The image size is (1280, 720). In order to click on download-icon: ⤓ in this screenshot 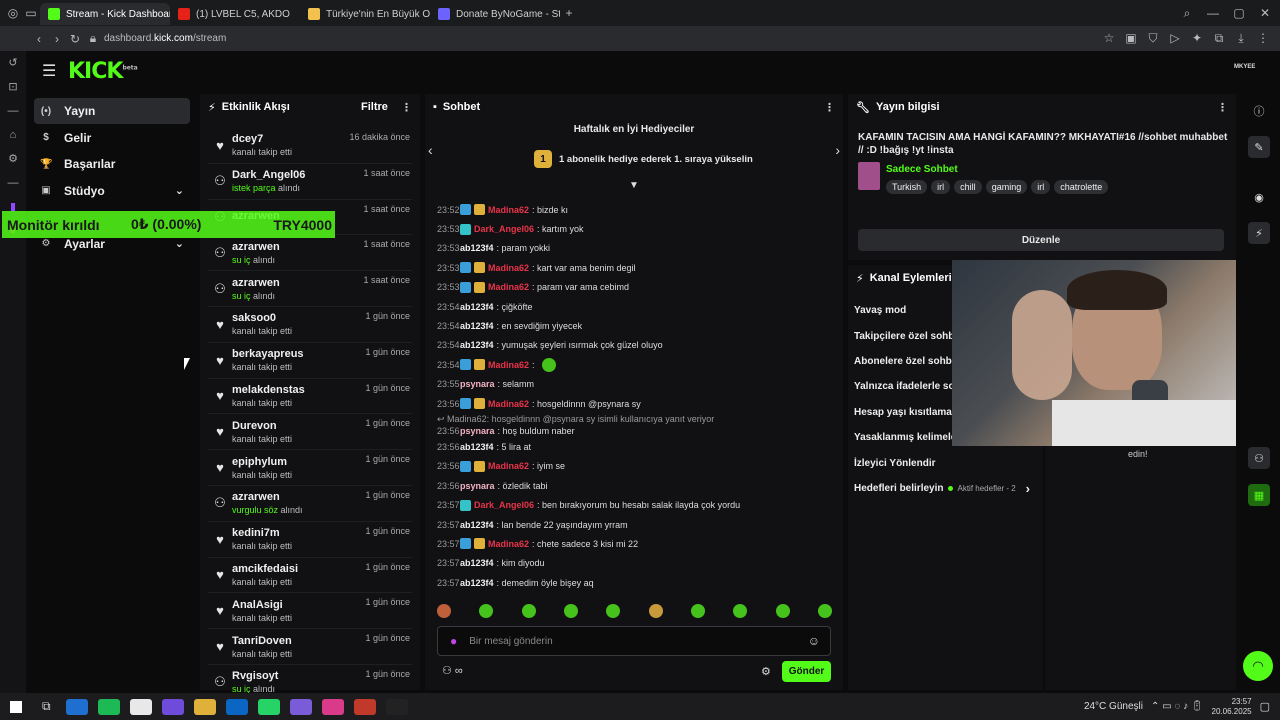, I will do `click(1241, 38)`.